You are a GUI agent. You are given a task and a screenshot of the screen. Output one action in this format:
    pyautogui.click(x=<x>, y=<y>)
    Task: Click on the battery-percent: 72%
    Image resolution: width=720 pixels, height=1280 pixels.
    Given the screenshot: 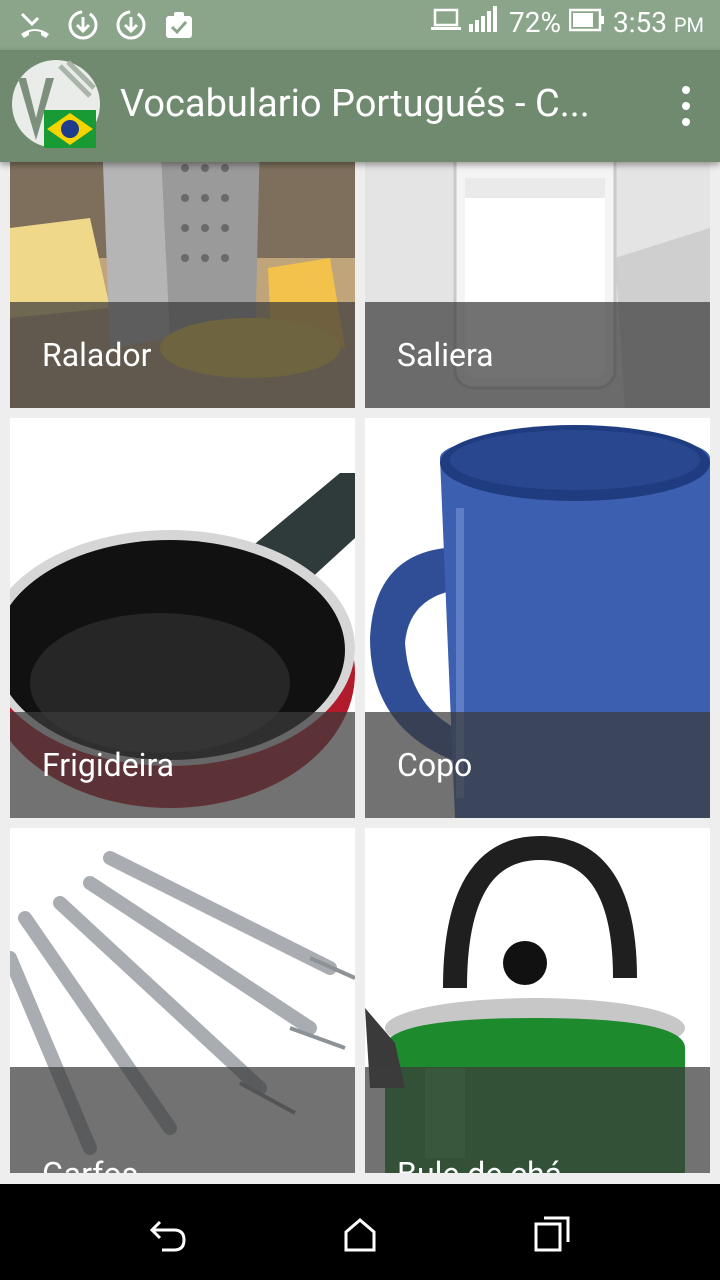 What is the action you would take?
    pyautogui.click(x=534, y=22)
    